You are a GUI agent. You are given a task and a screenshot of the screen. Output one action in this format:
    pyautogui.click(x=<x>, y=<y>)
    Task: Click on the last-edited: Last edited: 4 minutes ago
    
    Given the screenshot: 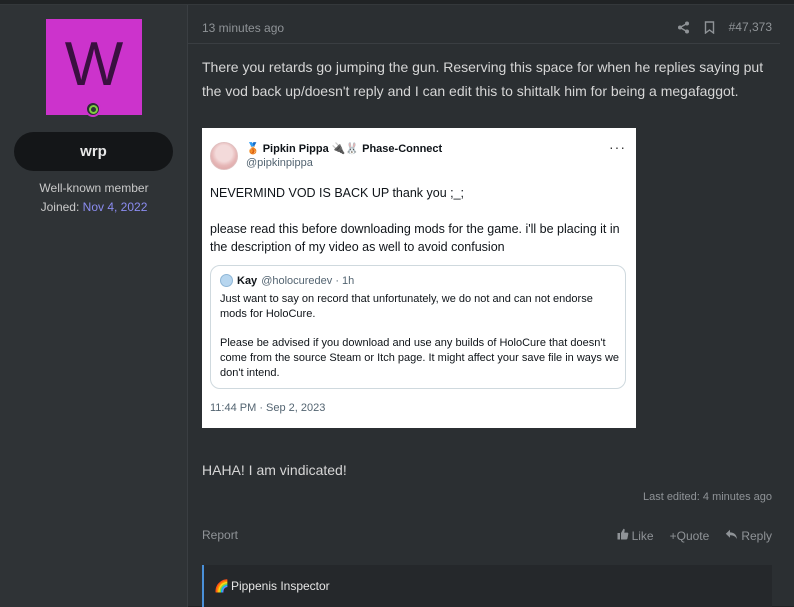 What is the action you would take?
    pyautogui.click(x=707, y=497)
    